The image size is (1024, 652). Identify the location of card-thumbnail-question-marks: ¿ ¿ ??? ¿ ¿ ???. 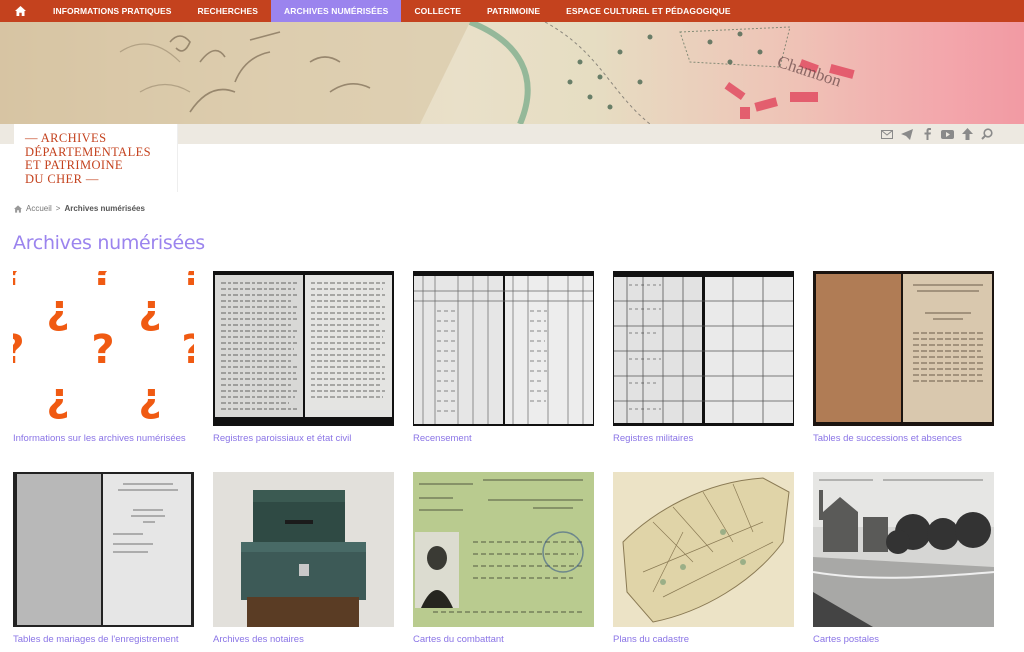
(103, 348).